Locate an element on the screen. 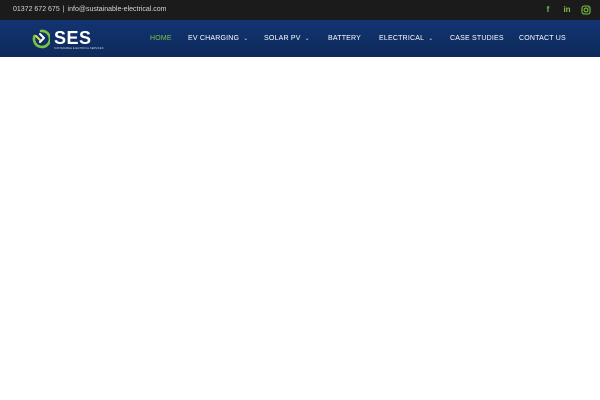  nav-home-label: HOME is located at coordinates (161, 38).